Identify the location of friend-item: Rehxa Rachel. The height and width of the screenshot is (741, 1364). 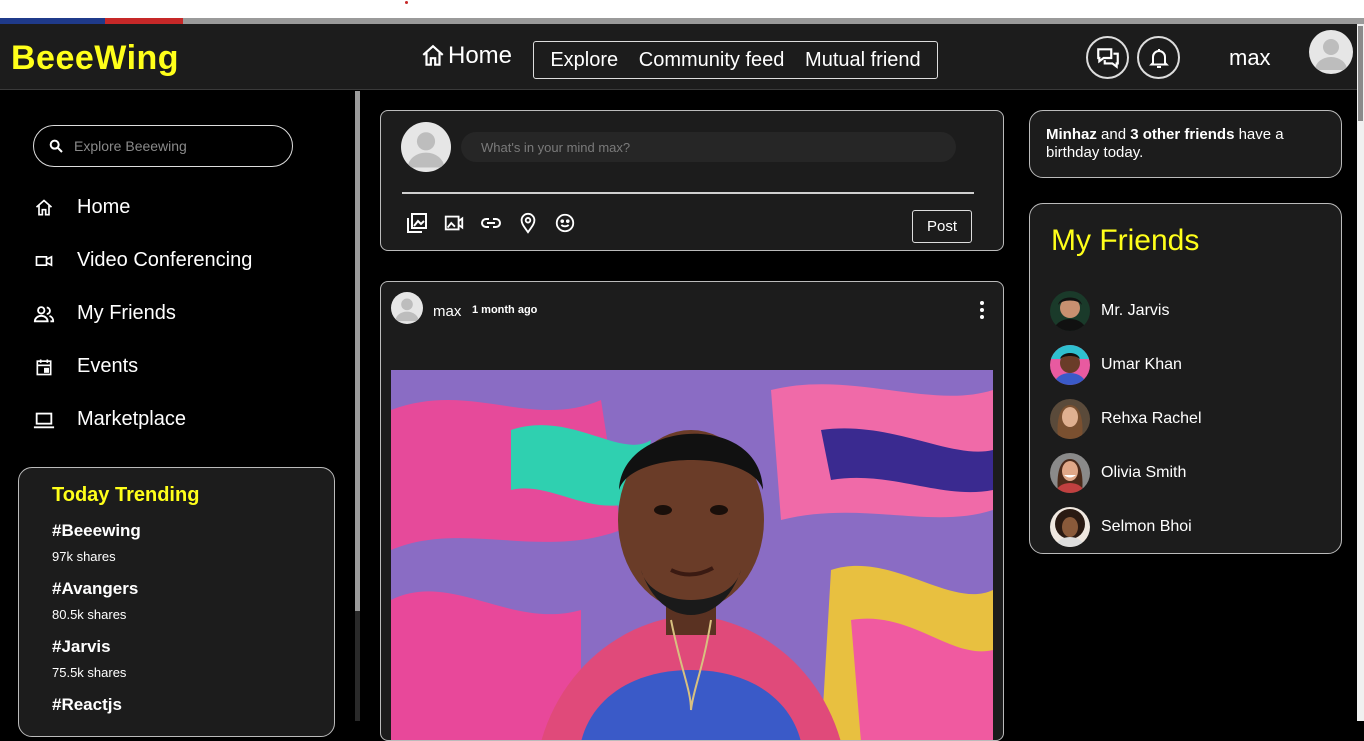
(1126, 419).